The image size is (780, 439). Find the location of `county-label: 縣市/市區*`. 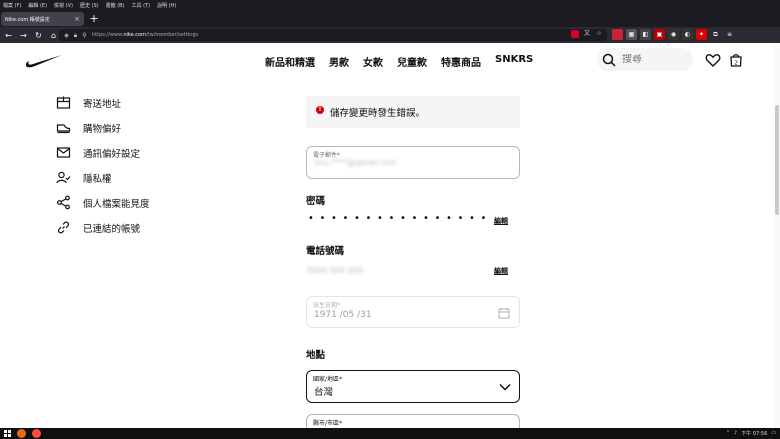

county-label: 縣市/市區* is located at coordinates (328, 423).